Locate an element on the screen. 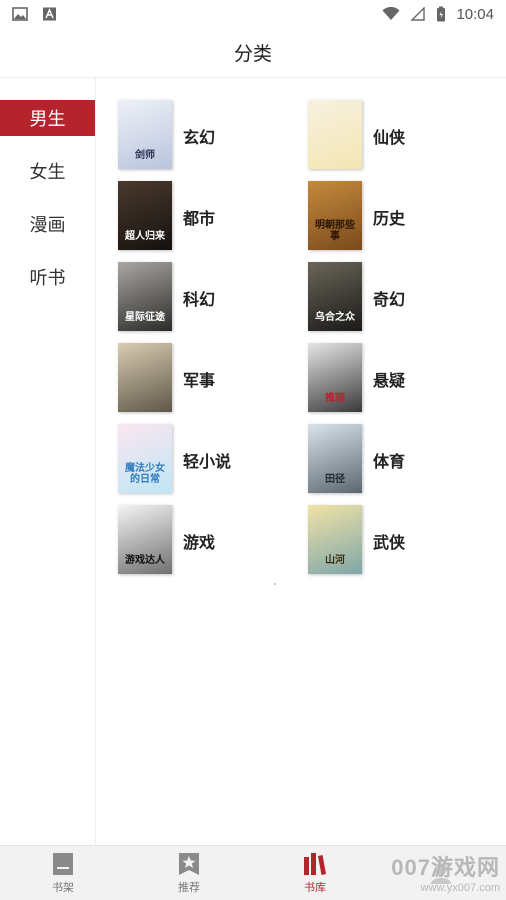 This screenshot has height=900, width=506. signal-icon is located at coordinates (418, 14).